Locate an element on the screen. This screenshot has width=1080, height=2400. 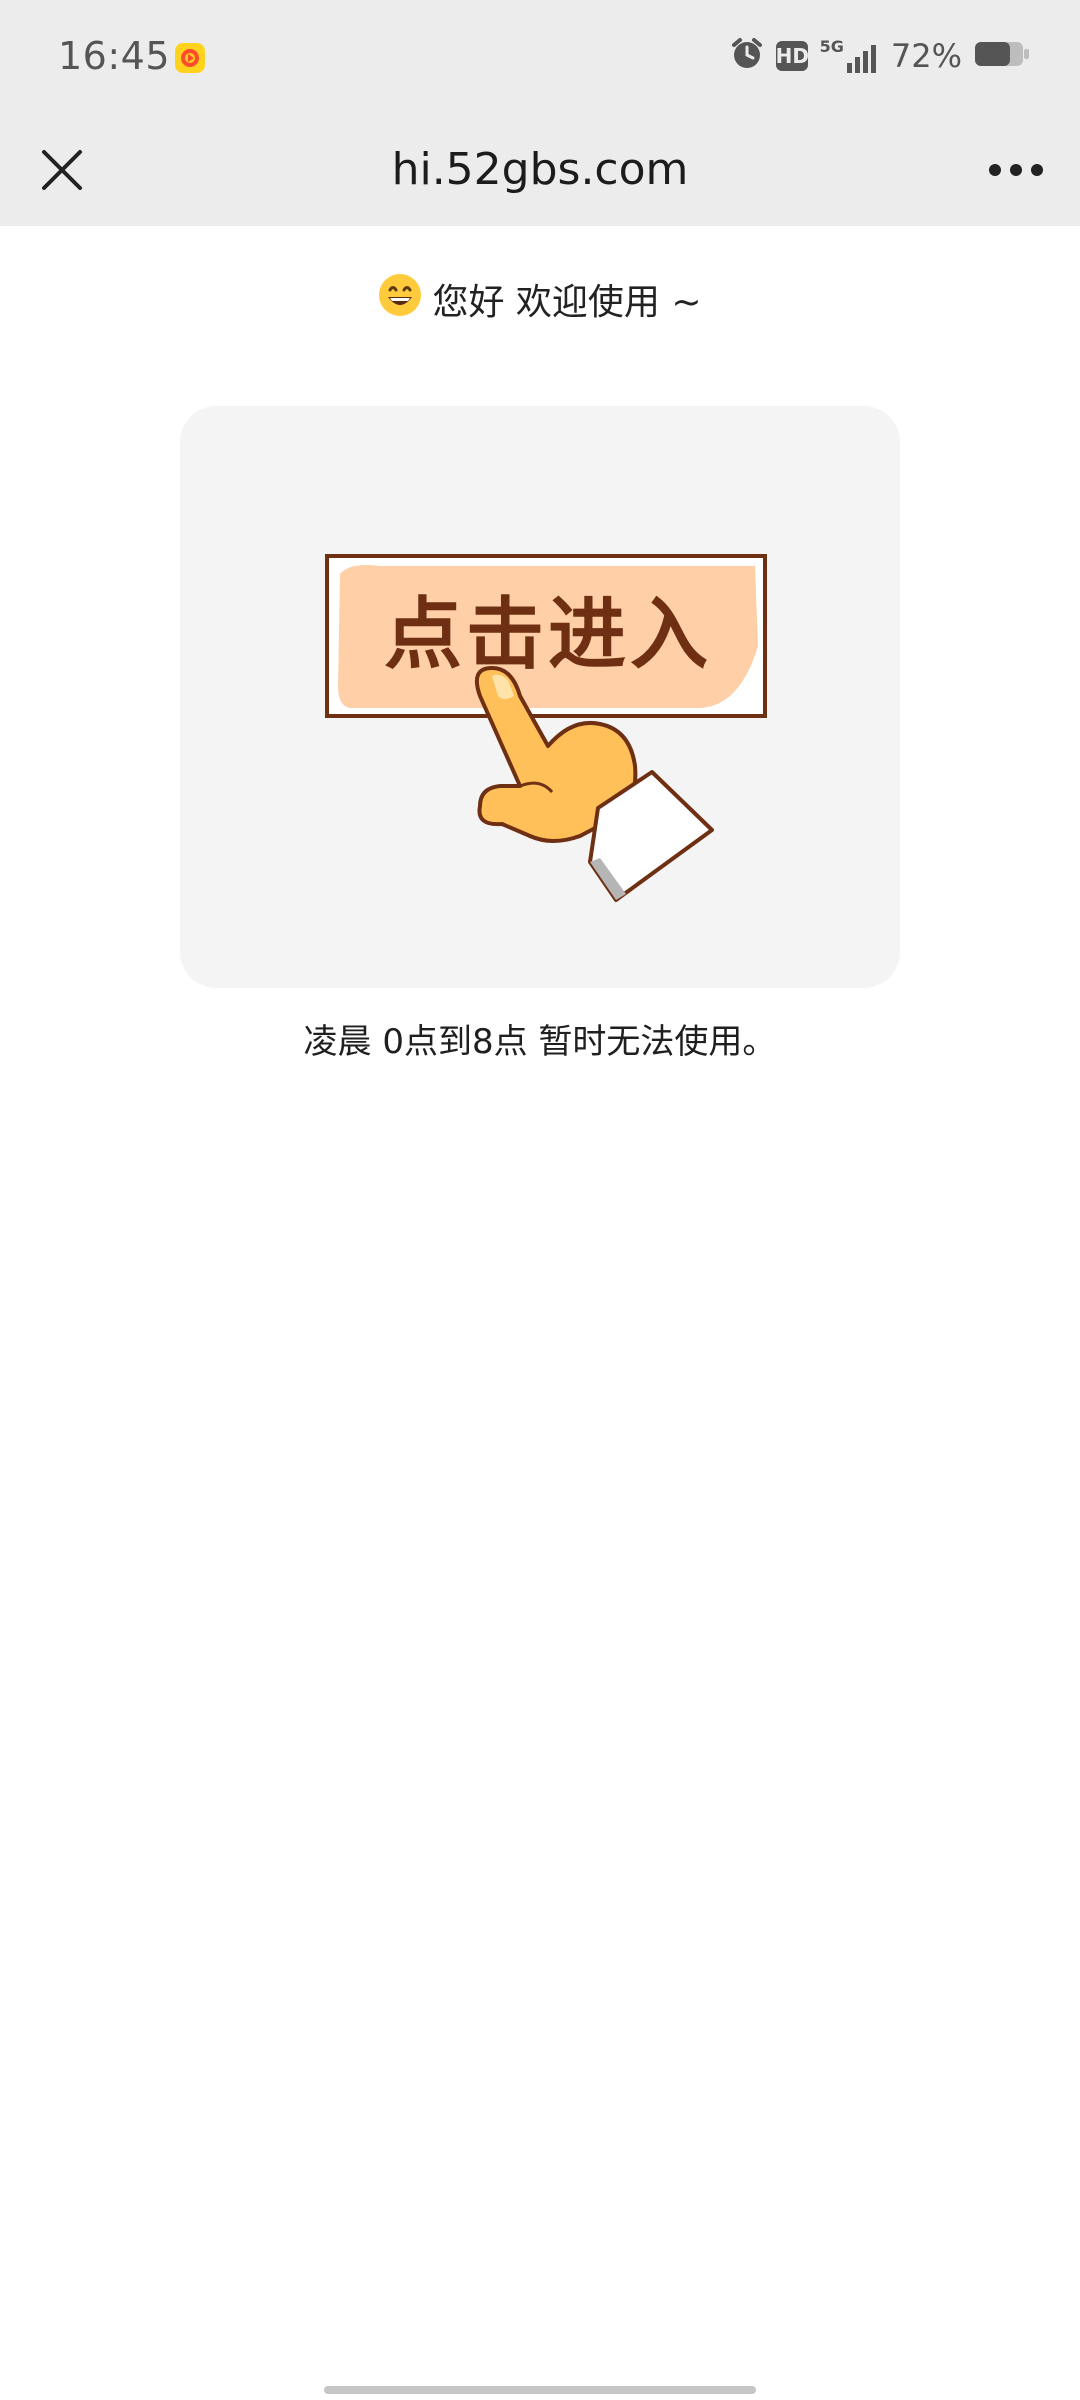
grin-emoji-icon is located at coordinates (400, 299).